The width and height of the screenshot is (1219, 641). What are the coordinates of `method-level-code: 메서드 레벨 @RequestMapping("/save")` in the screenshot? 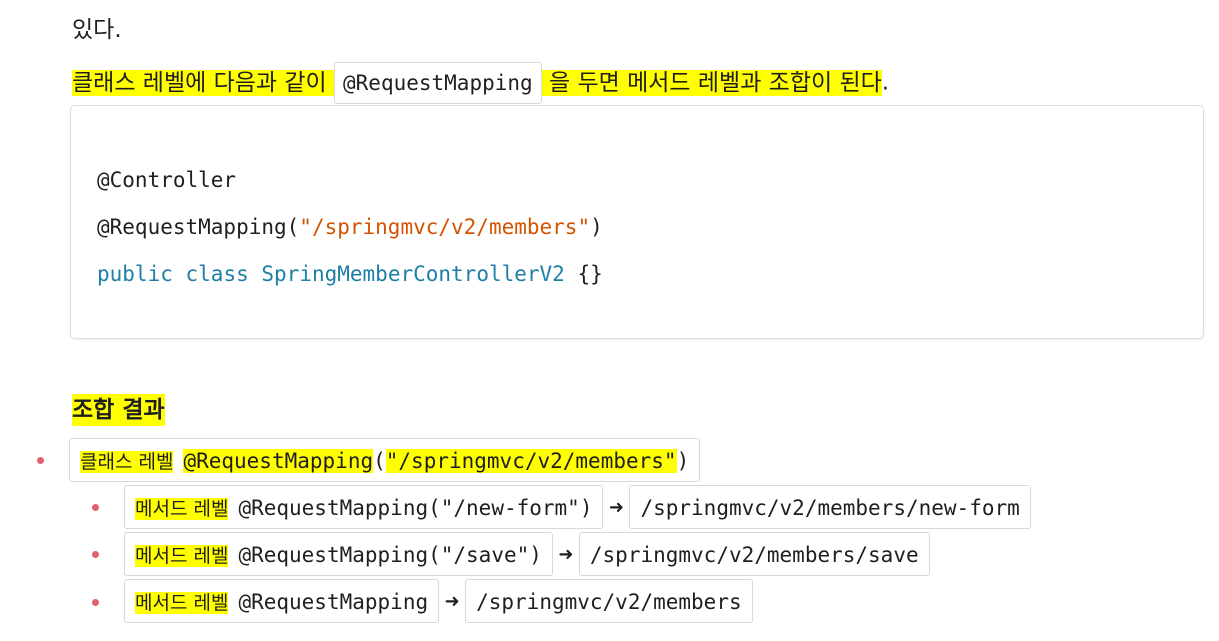 It's located at (338, 554).